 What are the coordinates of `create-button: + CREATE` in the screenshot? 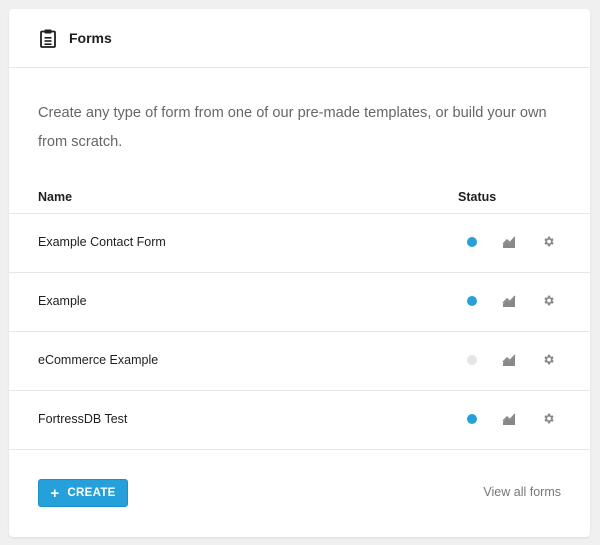 It's located at (83, 493).